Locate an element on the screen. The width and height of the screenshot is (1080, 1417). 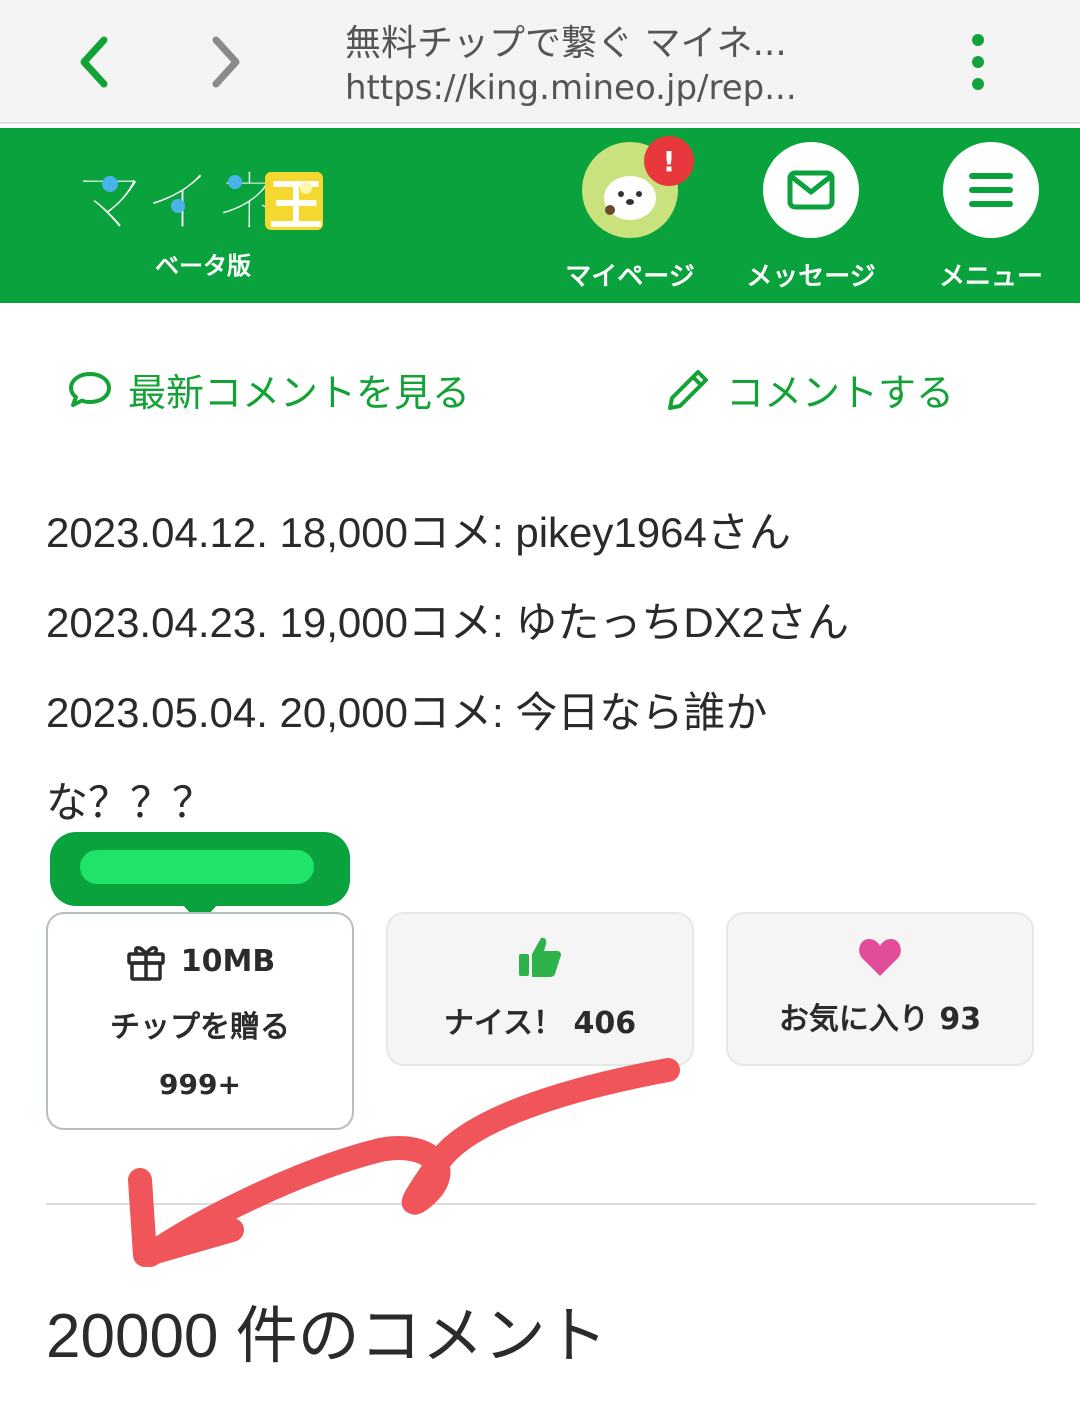
heart-icon is located at coordinates (880, 957).